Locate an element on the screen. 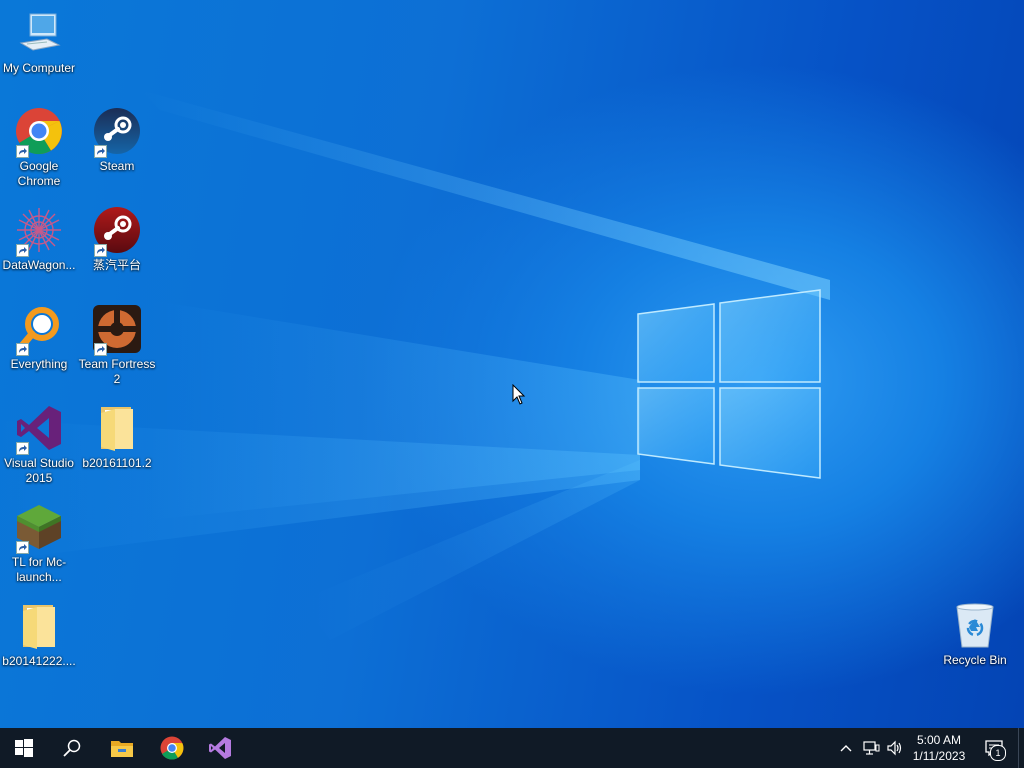 The width and height of the screenshot is (1024, 768). network-button is located at coordinates (871, 748).